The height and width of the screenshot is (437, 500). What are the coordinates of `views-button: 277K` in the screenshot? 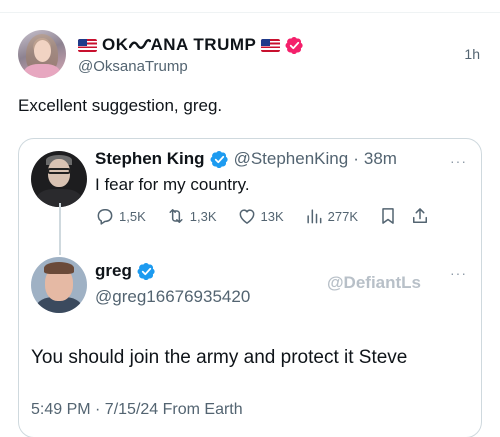 It's located at (331, 216).